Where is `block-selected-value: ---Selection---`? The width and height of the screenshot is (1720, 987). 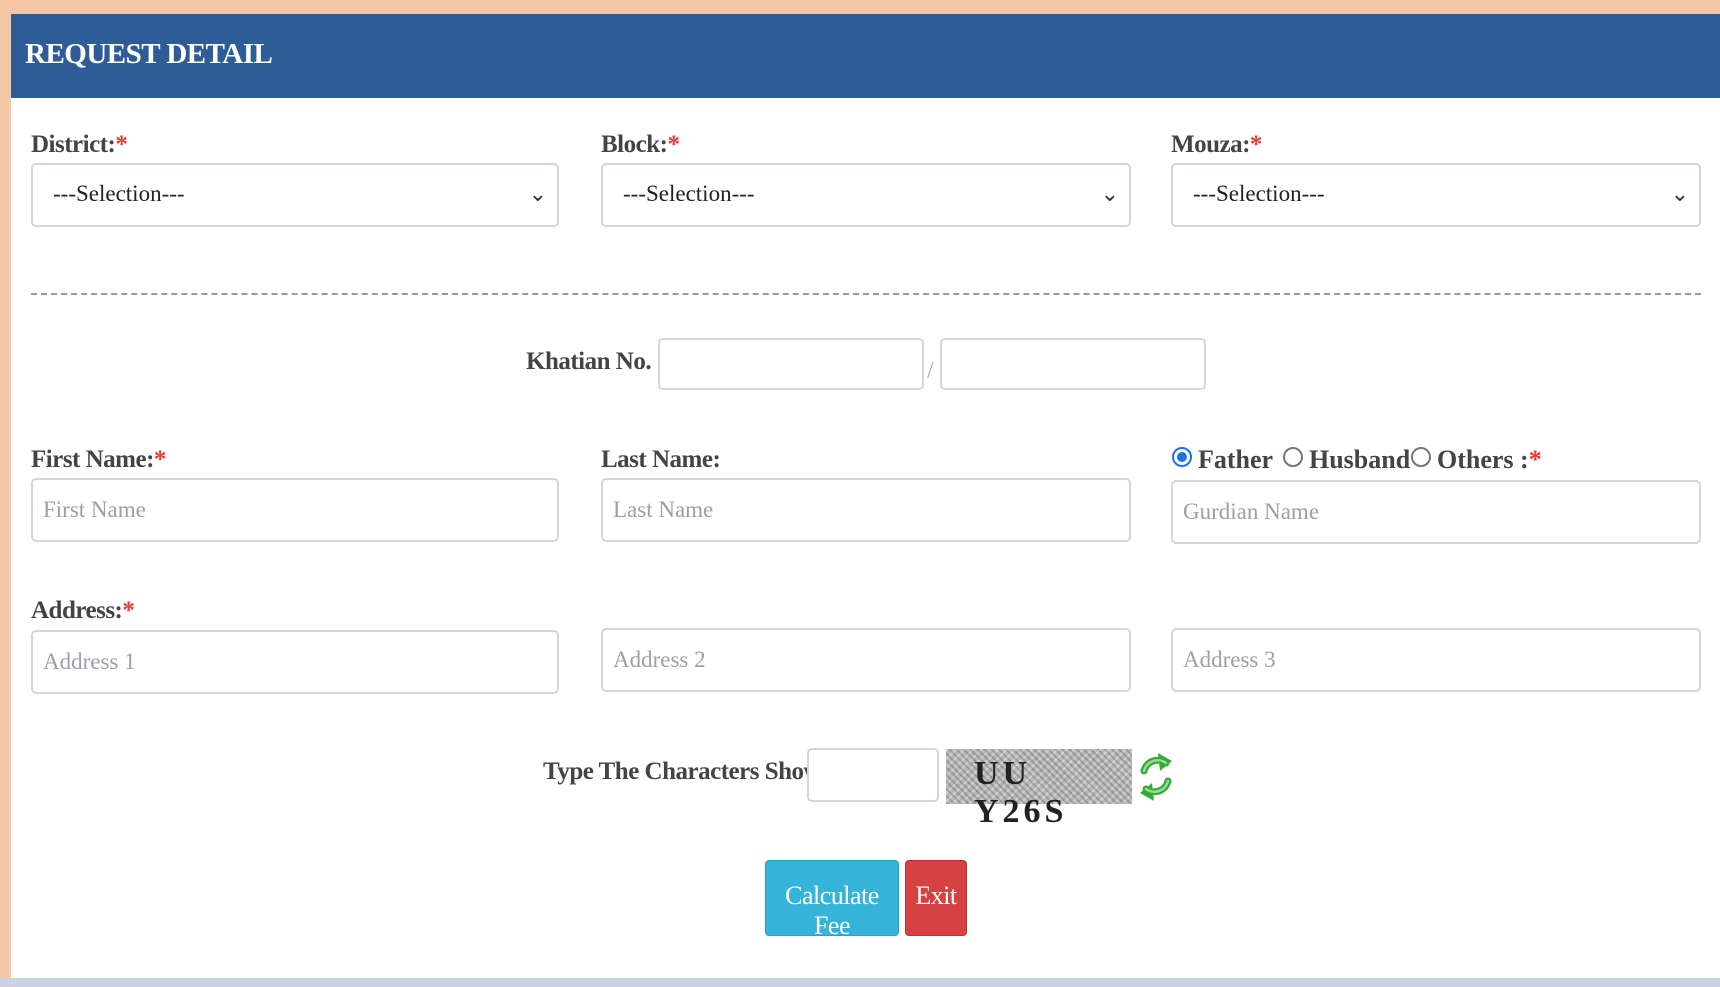 block-selected-value: ---Selection--- is located at coordinates (689, 193).